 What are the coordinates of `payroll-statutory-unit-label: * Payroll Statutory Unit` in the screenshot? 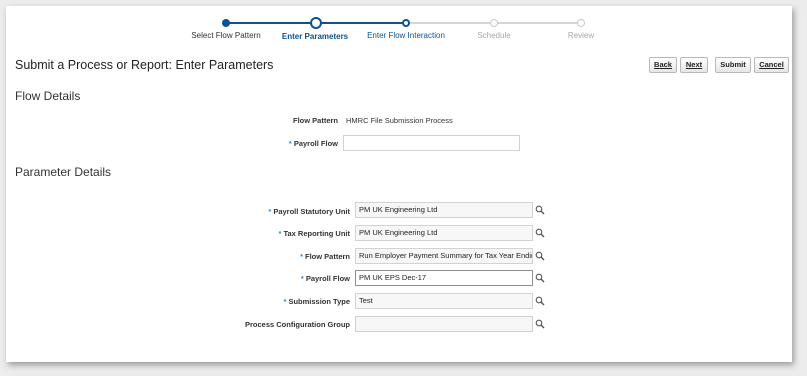 It's located at (309, 211).